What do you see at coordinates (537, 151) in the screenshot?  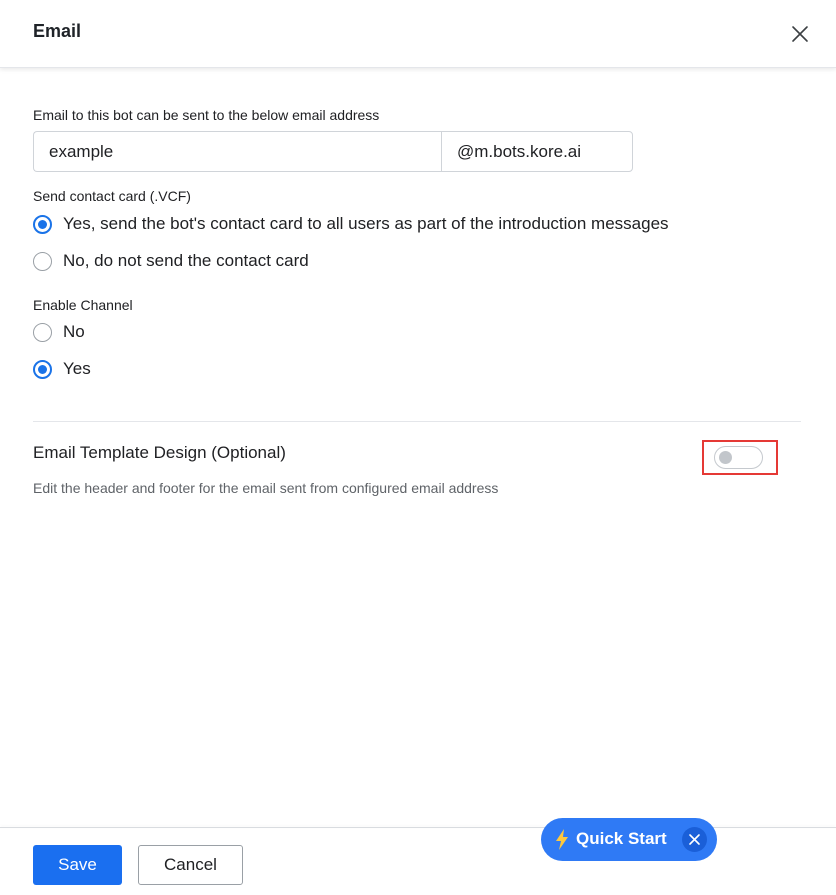 I see `email-domain-suffix: @m.bots.kore.ai` at bounding box center [537, 151].